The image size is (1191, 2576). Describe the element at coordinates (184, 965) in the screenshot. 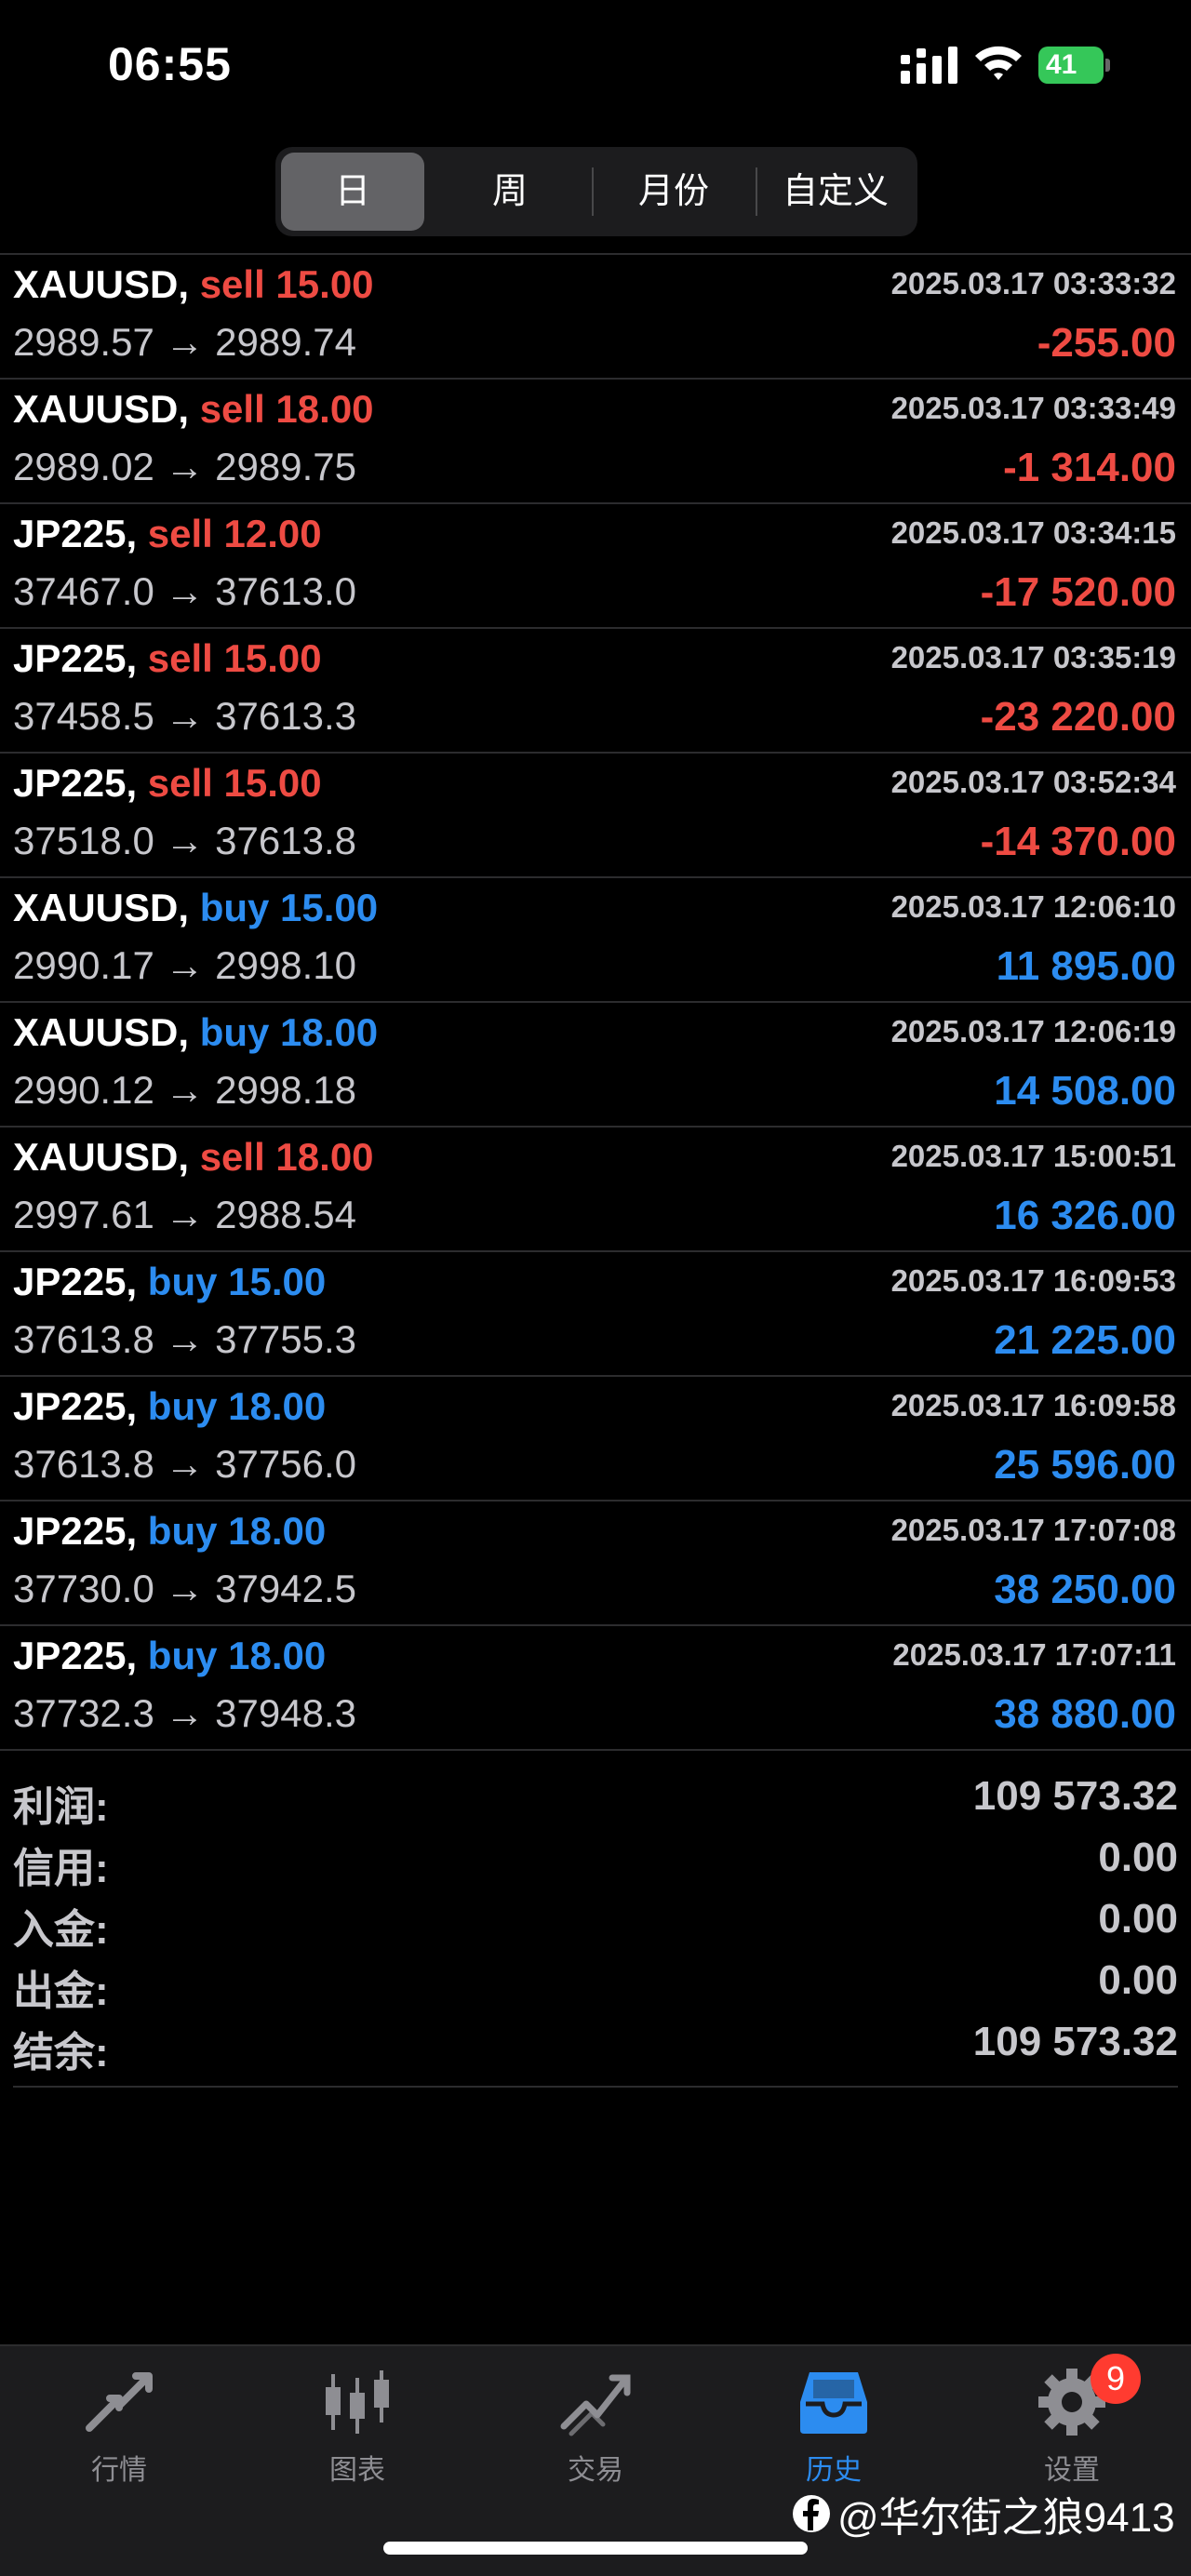

I see `deal-prices: 2990.17 → 2998.10` at that location.